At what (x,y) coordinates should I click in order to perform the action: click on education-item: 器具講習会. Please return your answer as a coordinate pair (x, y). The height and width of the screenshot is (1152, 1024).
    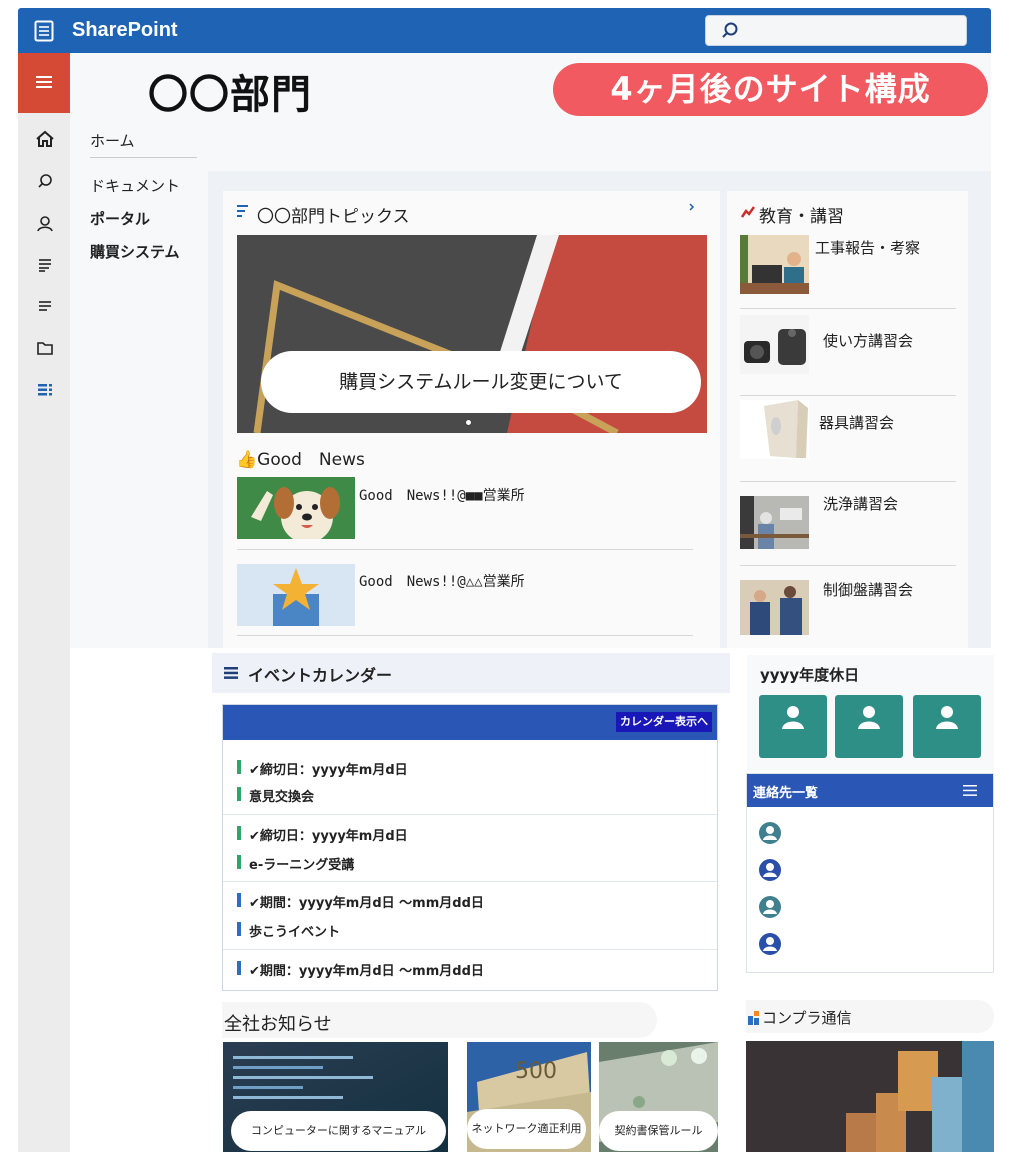
    Looking at the image, I should click on (856, 422).